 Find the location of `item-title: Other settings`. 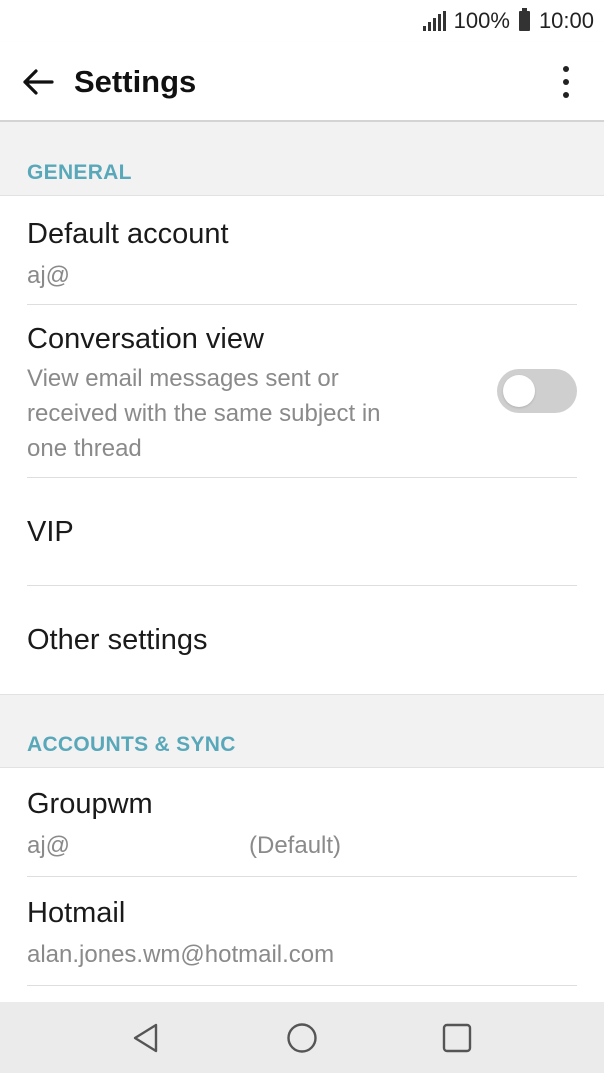

item-title: Other settings is located at coordinates (117, 640).